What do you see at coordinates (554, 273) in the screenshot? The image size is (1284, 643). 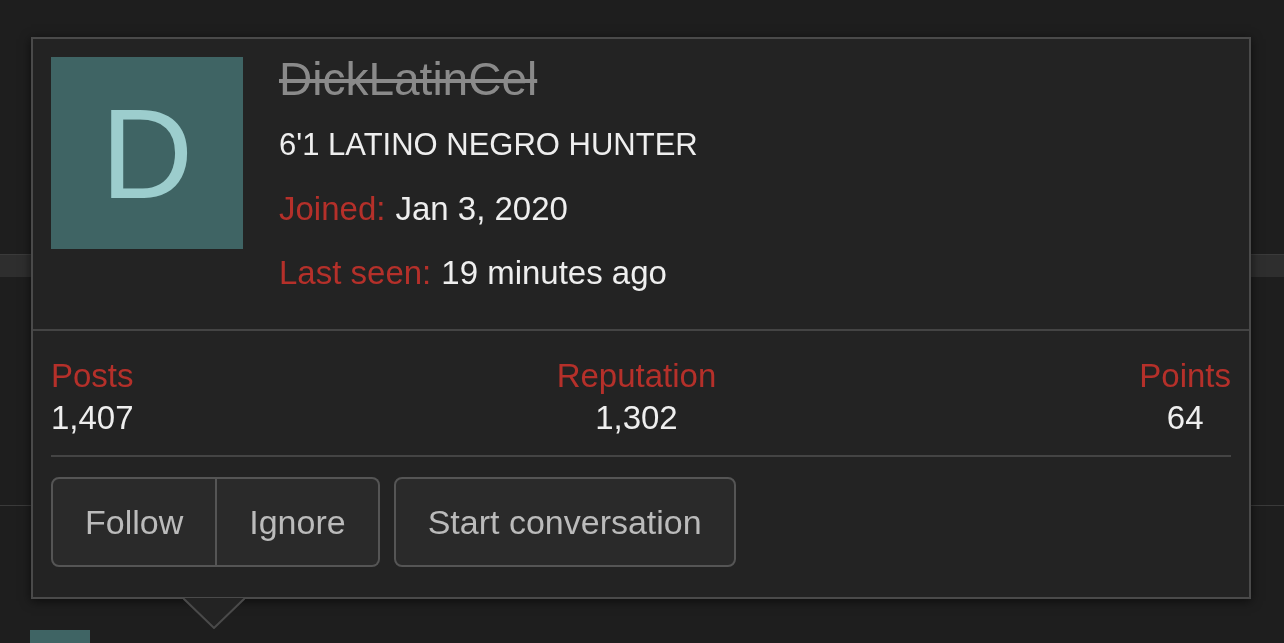 I see `fact-value: 19 minutes ago` at bounding box center [554, 273].